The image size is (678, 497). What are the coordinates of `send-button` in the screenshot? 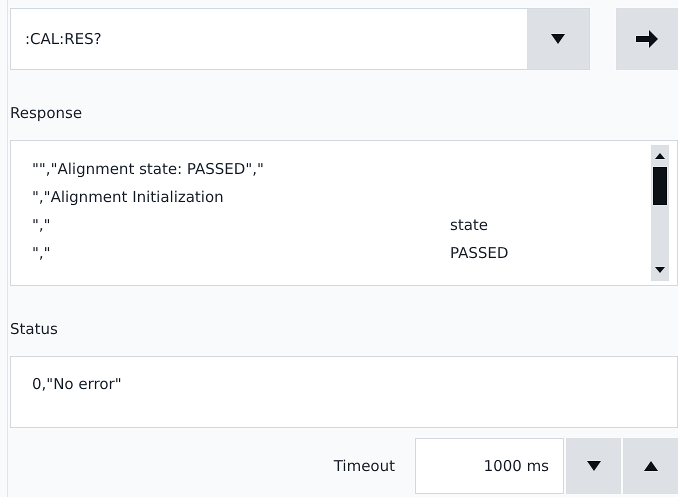 It's located at (647, 39).